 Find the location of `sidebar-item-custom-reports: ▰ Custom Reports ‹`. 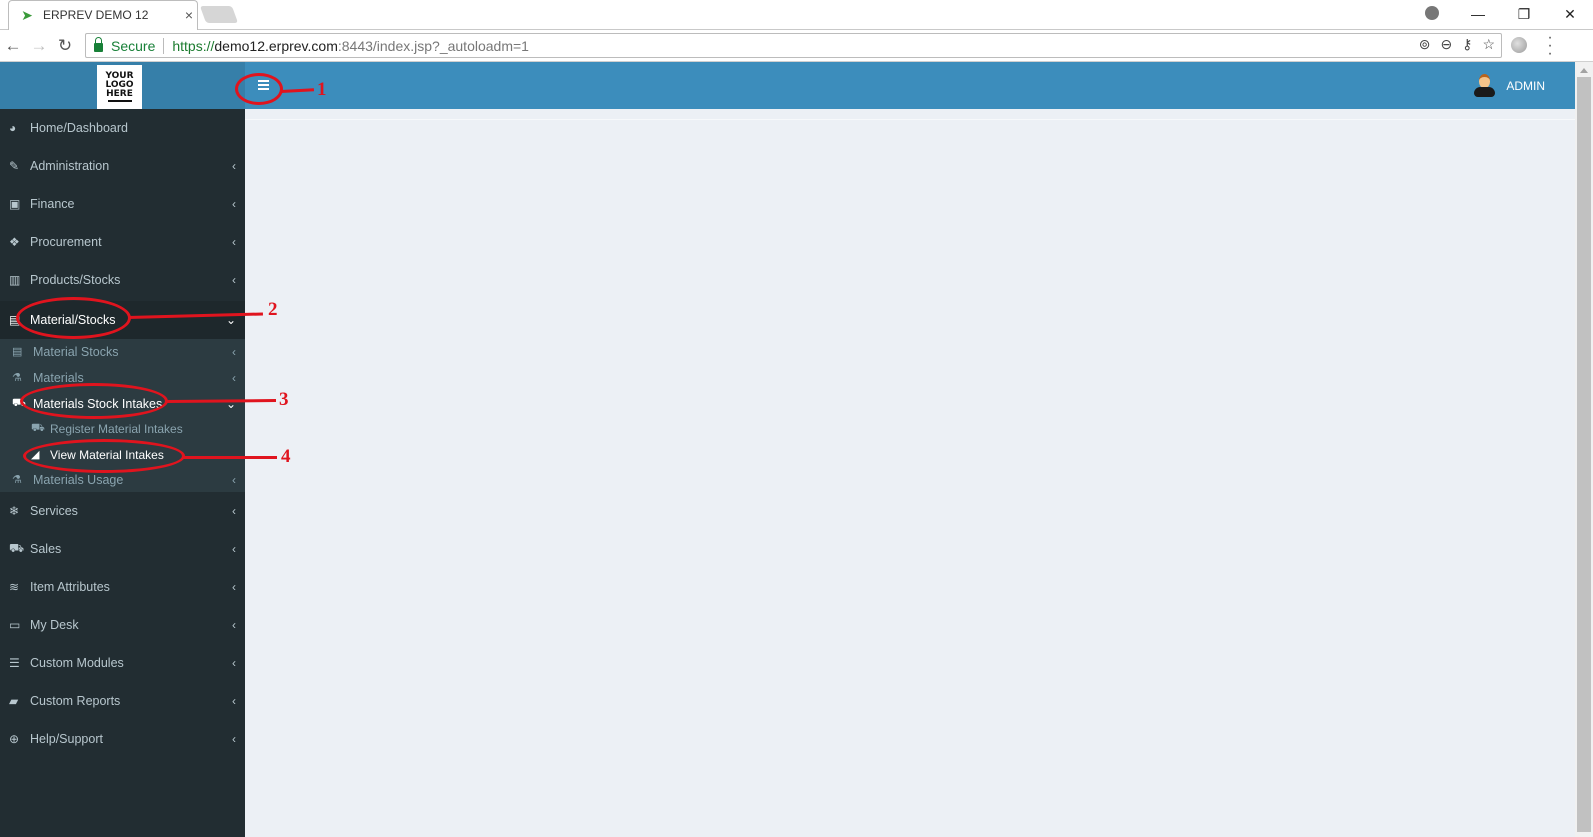

sidebar-item-custom-reports: ▰ Custom Reports ‹ is located at coordinates (122, 701).